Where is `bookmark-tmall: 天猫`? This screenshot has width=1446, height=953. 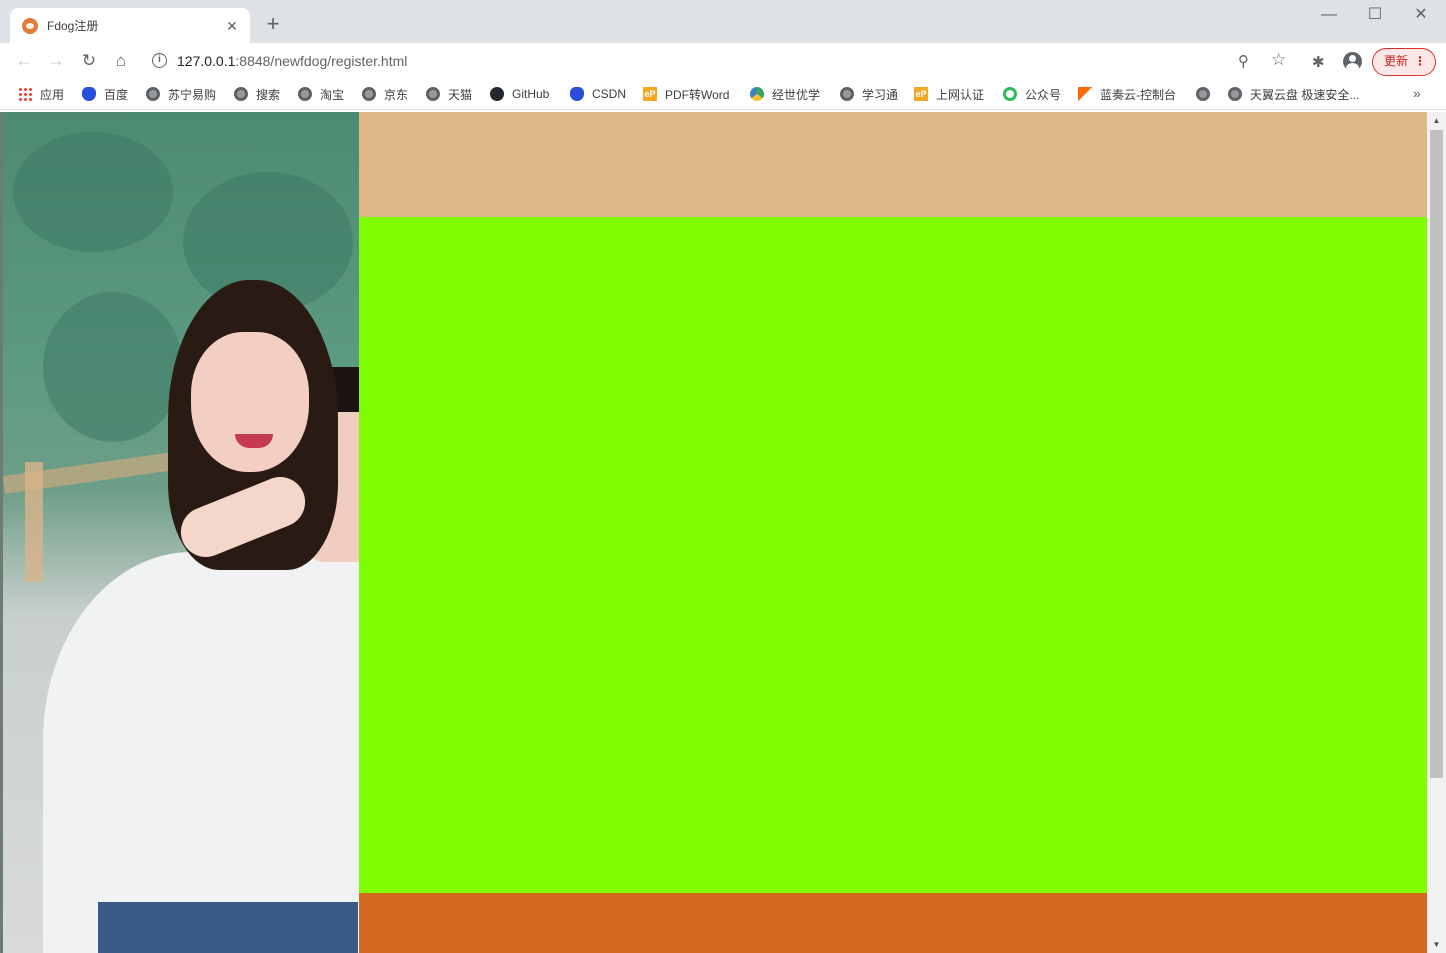 bookmark-tmall: 天猫 is located at coordinates (449, 94).